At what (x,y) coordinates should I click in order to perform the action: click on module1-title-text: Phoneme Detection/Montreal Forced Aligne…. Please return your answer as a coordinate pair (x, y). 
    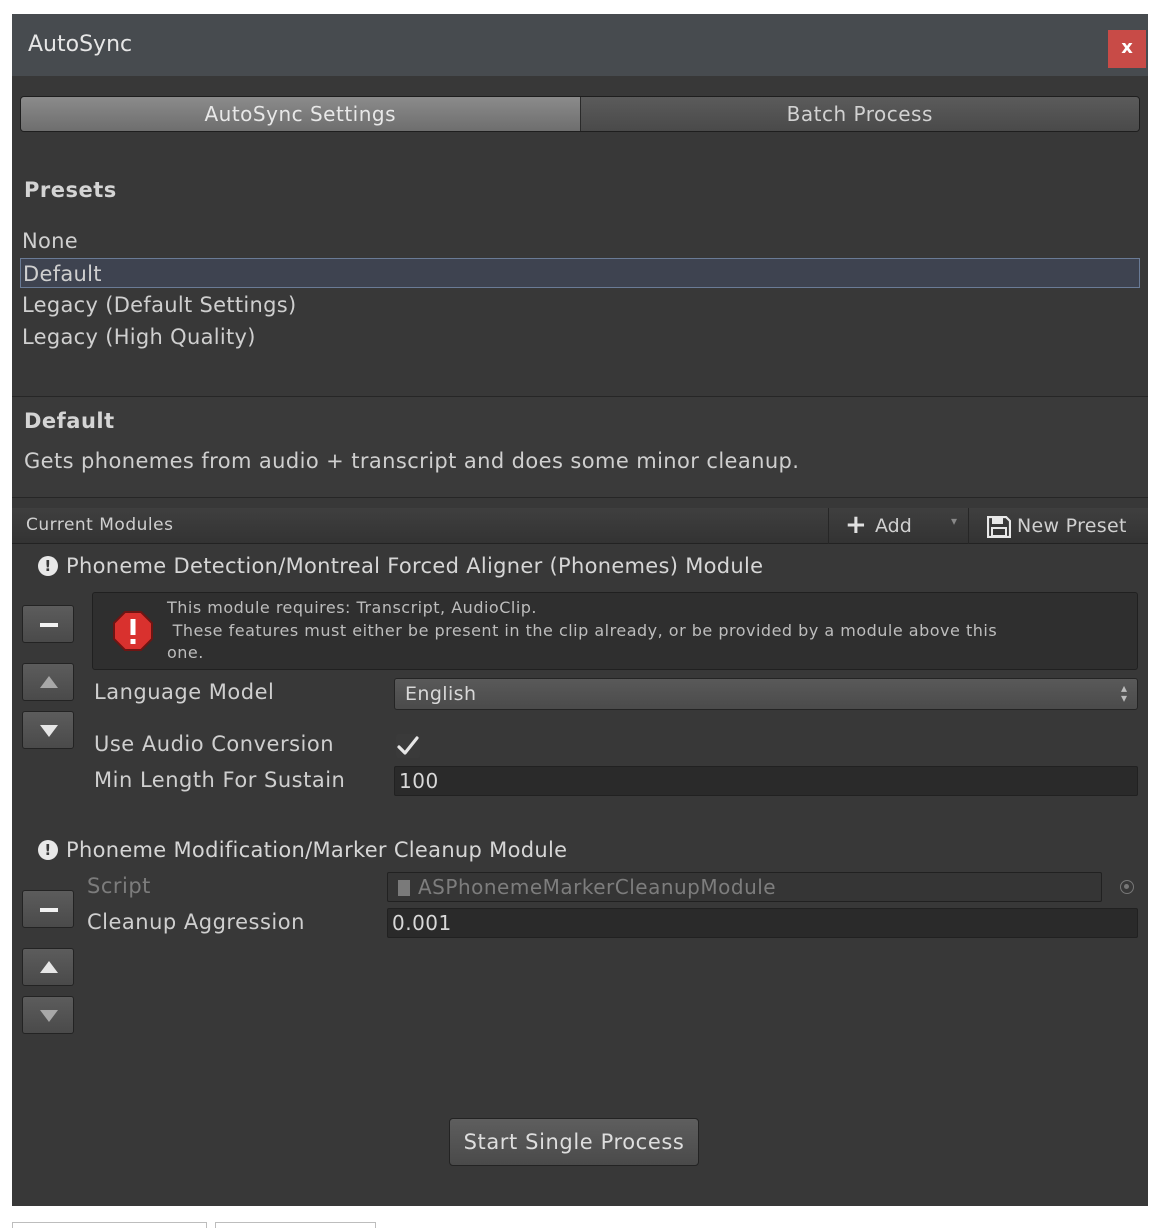
    Looking at the image, I should click on (415, 566).